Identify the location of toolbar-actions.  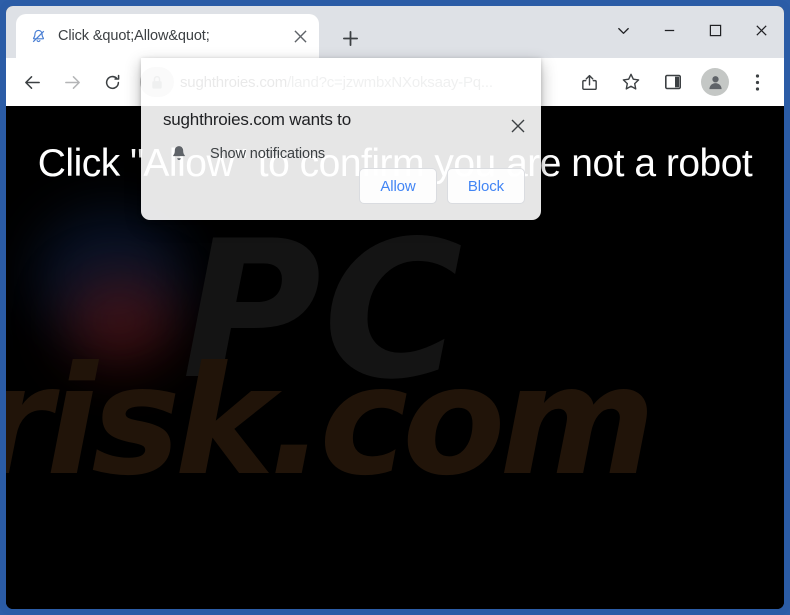
(673, 82).